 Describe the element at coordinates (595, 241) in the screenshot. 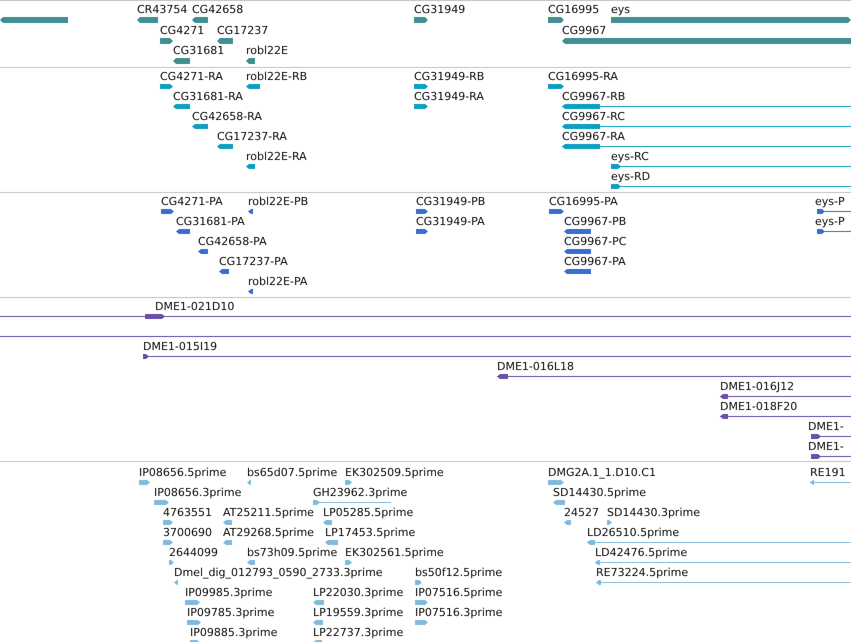

I see `feature-label: CG9967-PC` at that location.